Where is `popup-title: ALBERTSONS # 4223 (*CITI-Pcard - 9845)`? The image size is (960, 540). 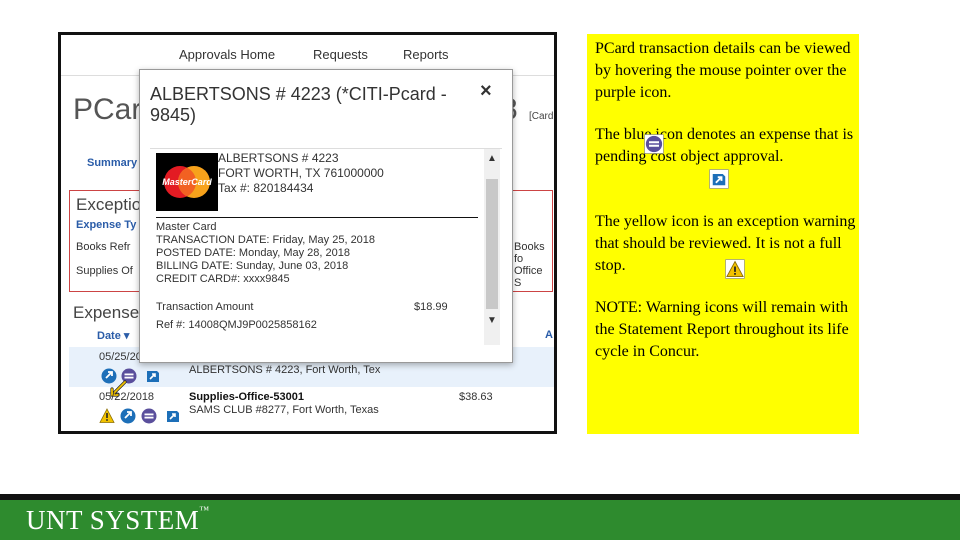 popup-title: ALBERTSONS # 4223 (*CITI-Pcard - 9845) is located at coordinates (298, 104).